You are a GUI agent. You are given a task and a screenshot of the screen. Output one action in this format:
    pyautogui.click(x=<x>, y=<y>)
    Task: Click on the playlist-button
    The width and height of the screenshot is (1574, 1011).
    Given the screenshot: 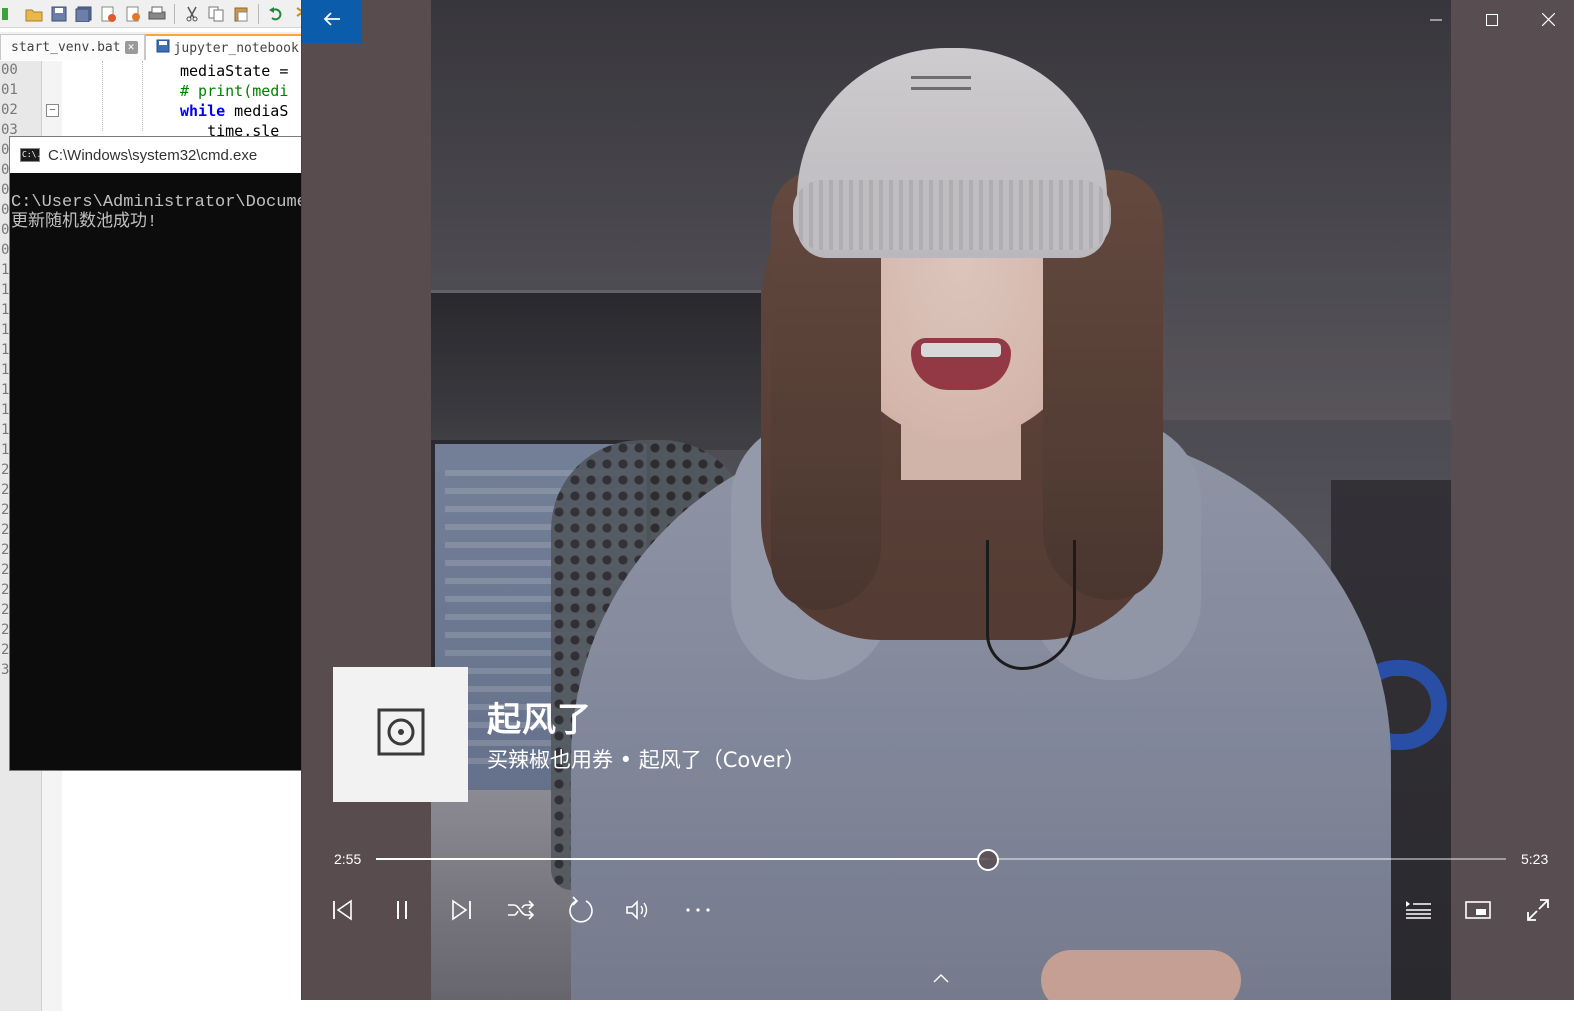 What is the action you would take?
    pyautogui.click(x=1418, y=910)
    